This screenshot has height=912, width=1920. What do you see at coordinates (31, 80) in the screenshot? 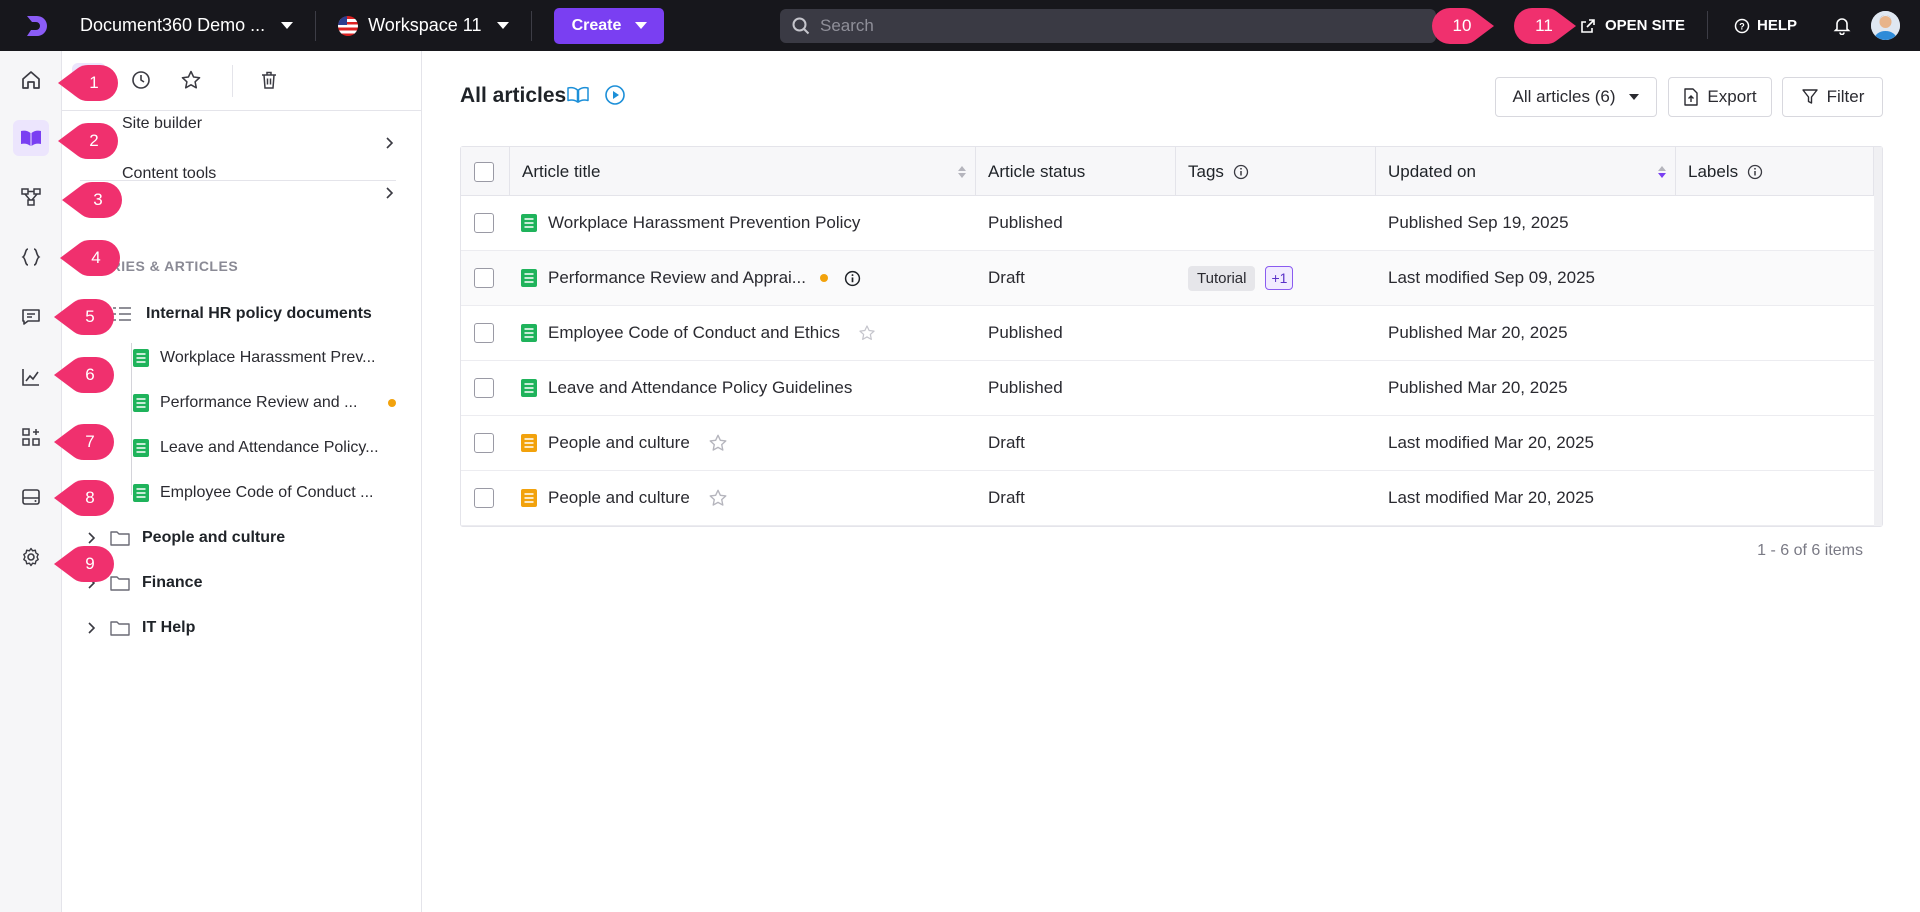
I see `rail-home` at bounding box center [31, 80].